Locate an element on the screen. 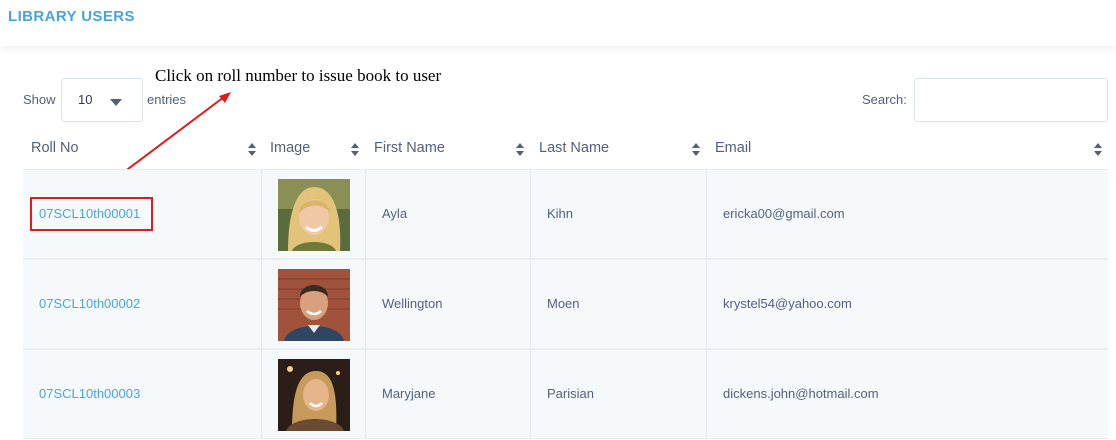 This screenshot has height=440, width=1116. header-first-name: First Name is located at coordinates (409, 150).